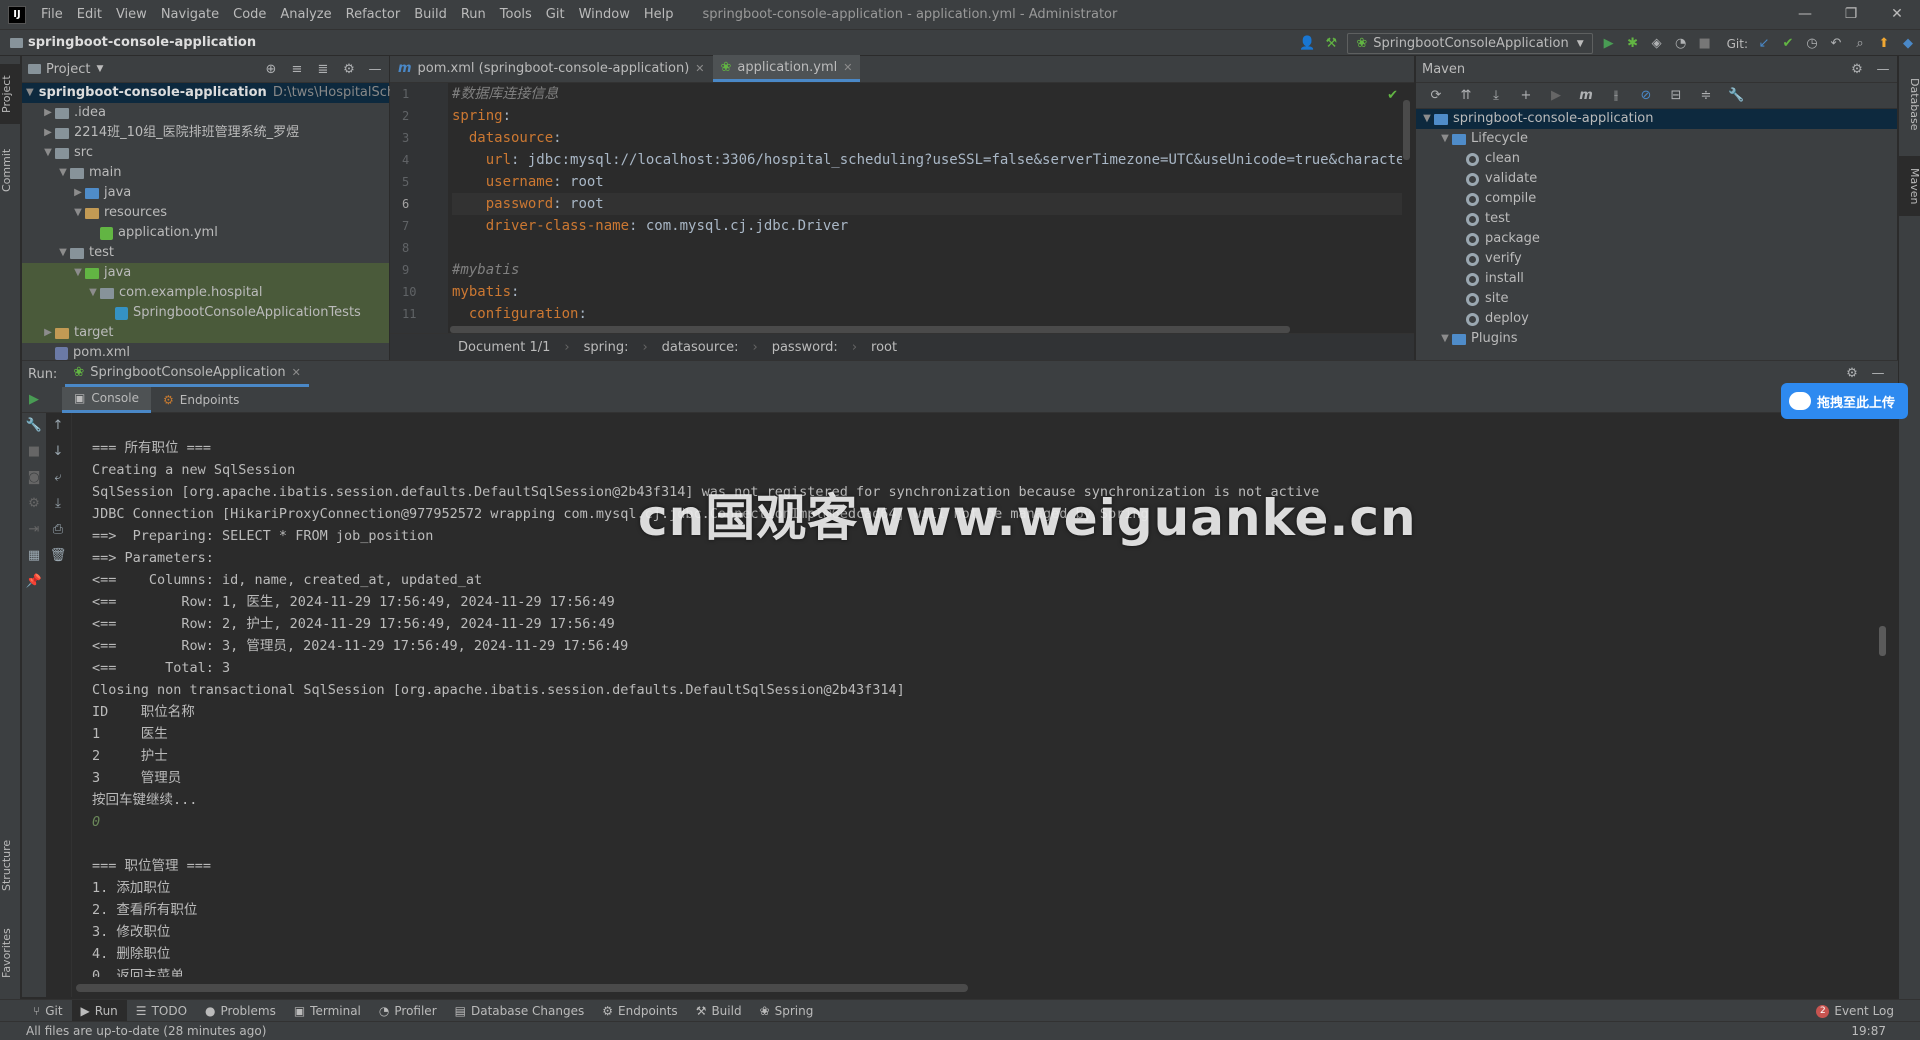  Describe the element at coordinates (1764, 44) in the screenshot. I see `git-update-icon: ↙` at that location.